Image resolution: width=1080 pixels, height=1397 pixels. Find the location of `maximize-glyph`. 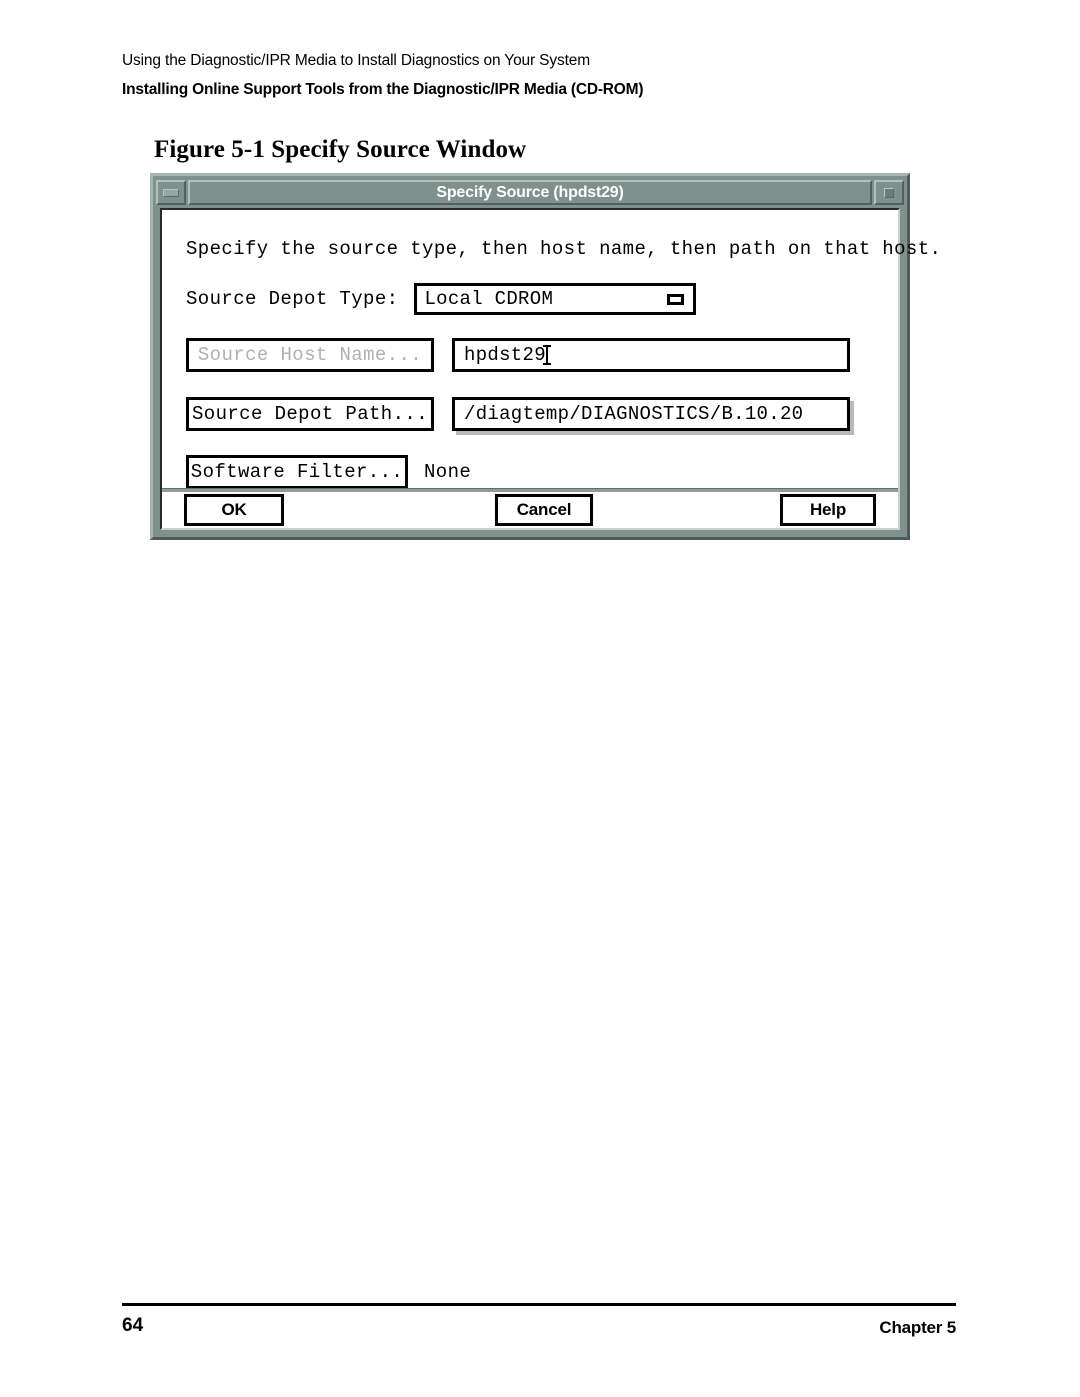

maximize-glyph is located at coordinates (889, 192).